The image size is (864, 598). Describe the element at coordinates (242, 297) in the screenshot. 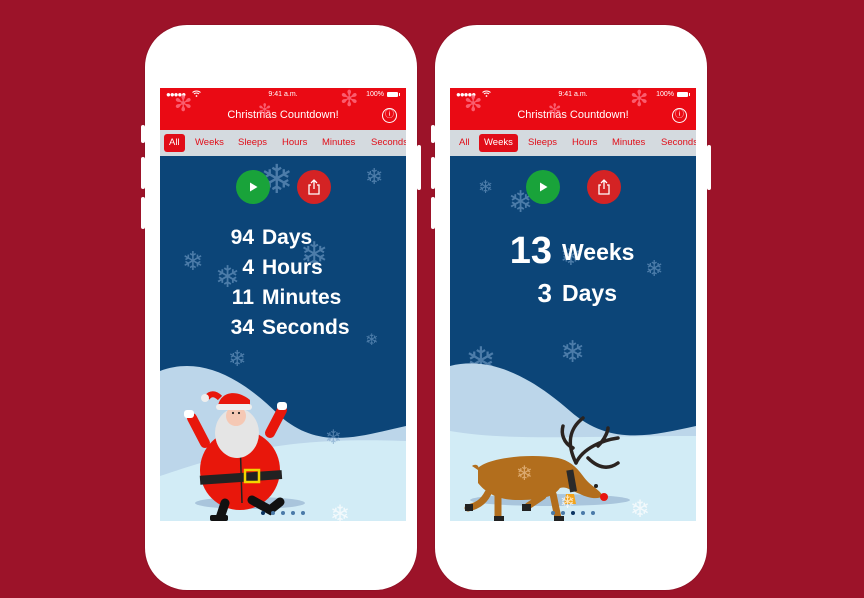

I see `countdown-value: 11` at that location.